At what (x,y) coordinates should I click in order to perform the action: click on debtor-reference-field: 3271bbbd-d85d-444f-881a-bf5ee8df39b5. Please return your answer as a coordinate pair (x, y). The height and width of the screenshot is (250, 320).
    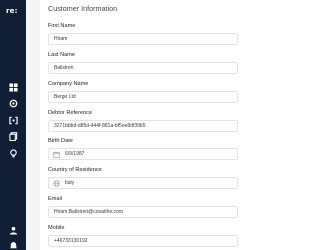
    Looking at the image, I should click on (143, 126).